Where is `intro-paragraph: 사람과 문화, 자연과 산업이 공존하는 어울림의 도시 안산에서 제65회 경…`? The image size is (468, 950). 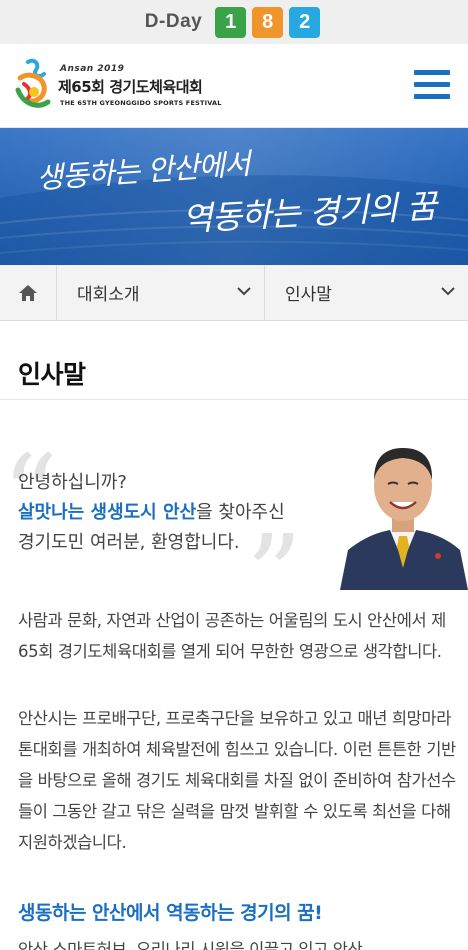
intro-paragraph: 사람과 문화, 자연과 산업이 공존하는 어울림의 도시 안산에서 제65회 경… is located at coordinates (232, 636).